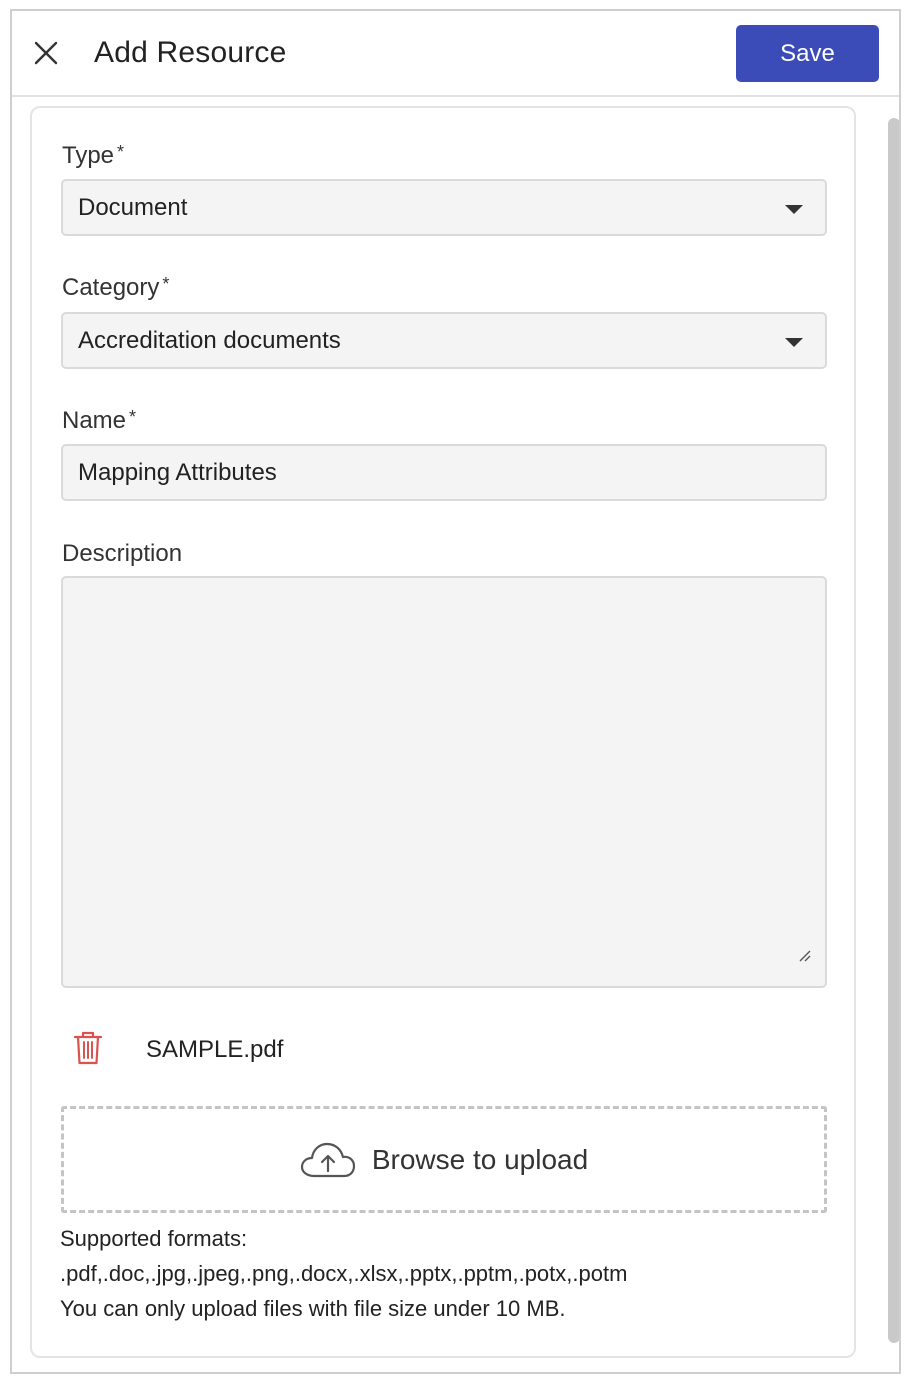 This screenshot has height=1386, width=912. Describe the element at coordinates (807, 53) in the screenshot. I see `save-button: Save` at that location.